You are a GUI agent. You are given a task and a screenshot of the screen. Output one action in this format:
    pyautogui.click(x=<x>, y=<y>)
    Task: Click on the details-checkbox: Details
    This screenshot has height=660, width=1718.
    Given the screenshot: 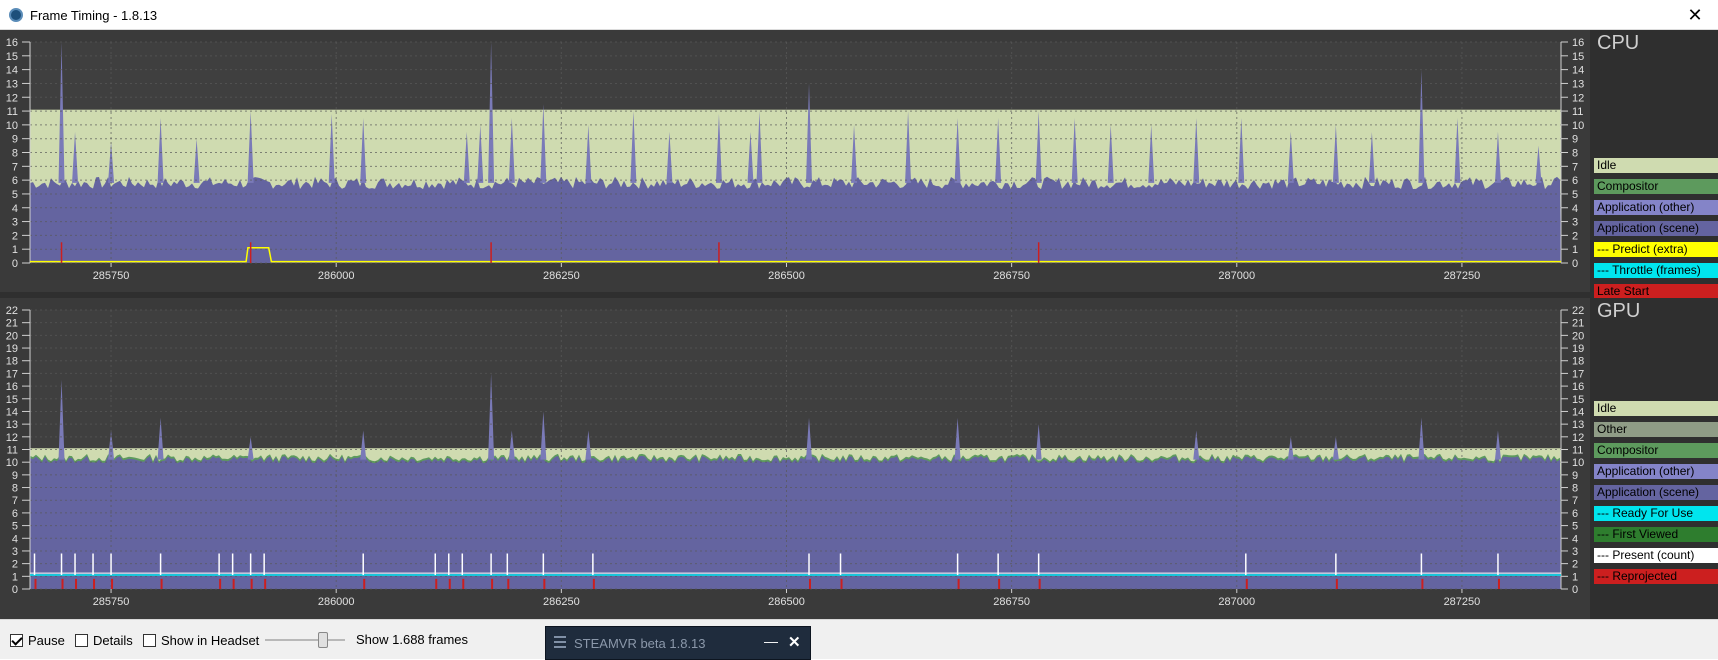 What is the action you would take?
    pyautogui.click(x=104, y=640)
    